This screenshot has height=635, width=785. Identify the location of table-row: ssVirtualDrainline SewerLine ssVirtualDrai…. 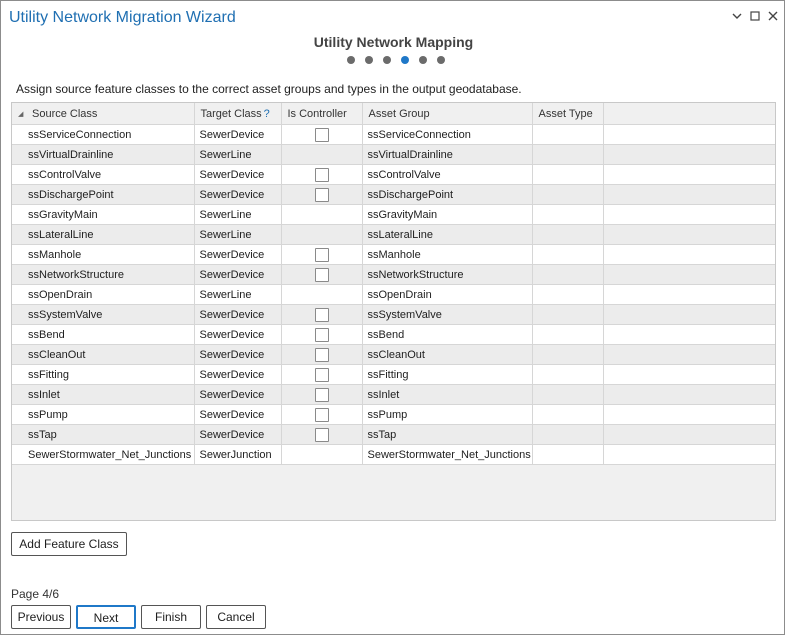
(393, 154).